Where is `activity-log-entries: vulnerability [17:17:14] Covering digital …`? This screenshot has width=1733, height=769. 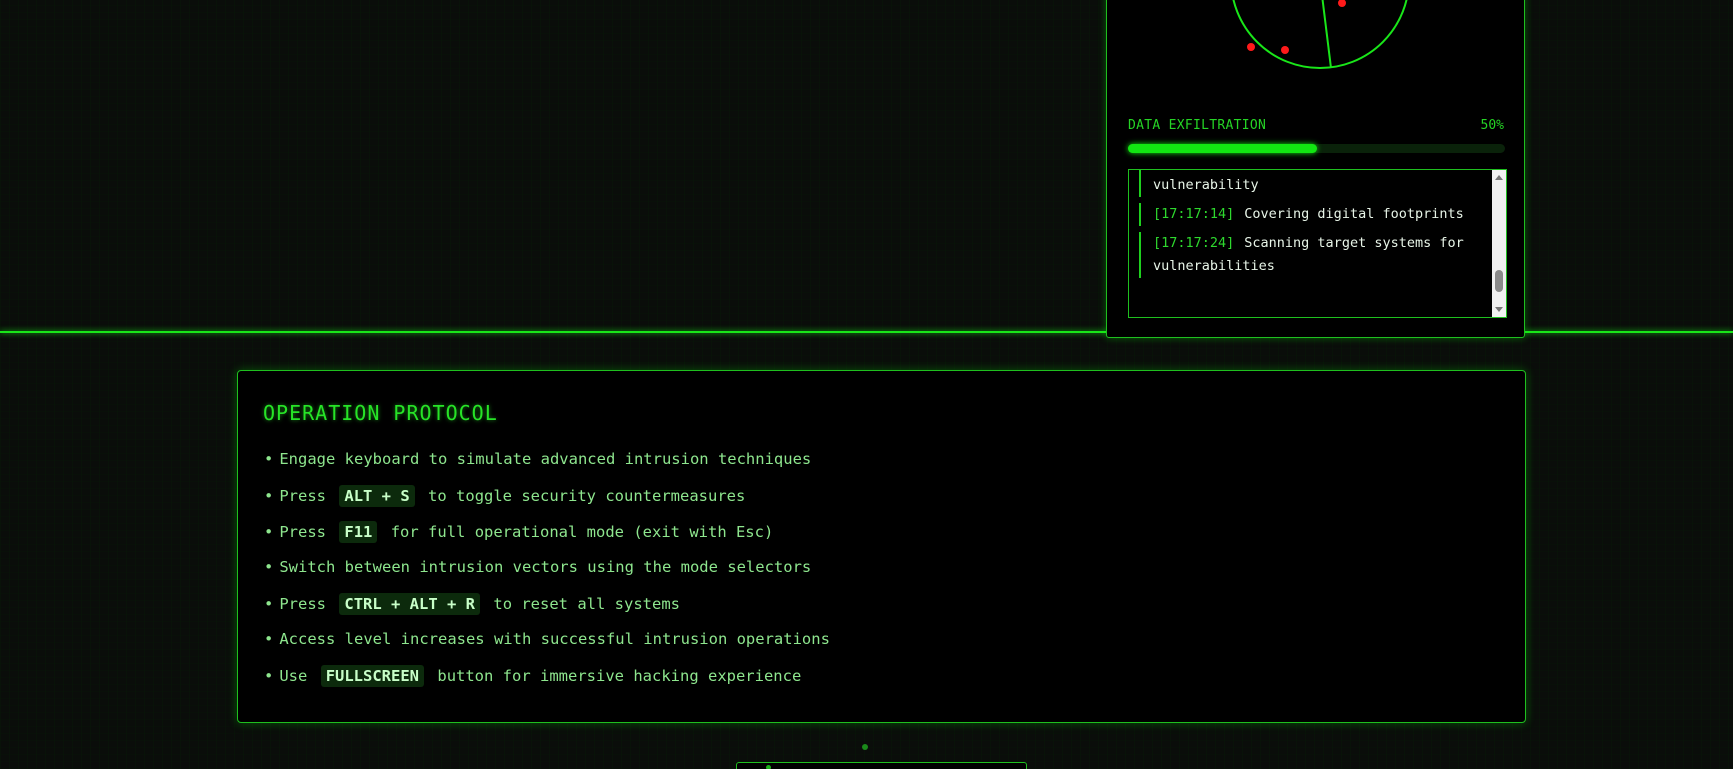 activity-log-entries: vulnerability [17:17:14] Covering digital … is located at coordinates (1309, 227).